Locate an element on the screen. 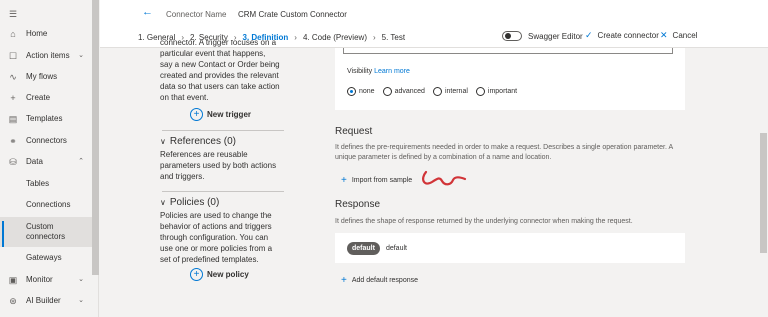 This screenshot has width=768, height=317. nav-item-create: + Create is located at coordinates (46, 98).